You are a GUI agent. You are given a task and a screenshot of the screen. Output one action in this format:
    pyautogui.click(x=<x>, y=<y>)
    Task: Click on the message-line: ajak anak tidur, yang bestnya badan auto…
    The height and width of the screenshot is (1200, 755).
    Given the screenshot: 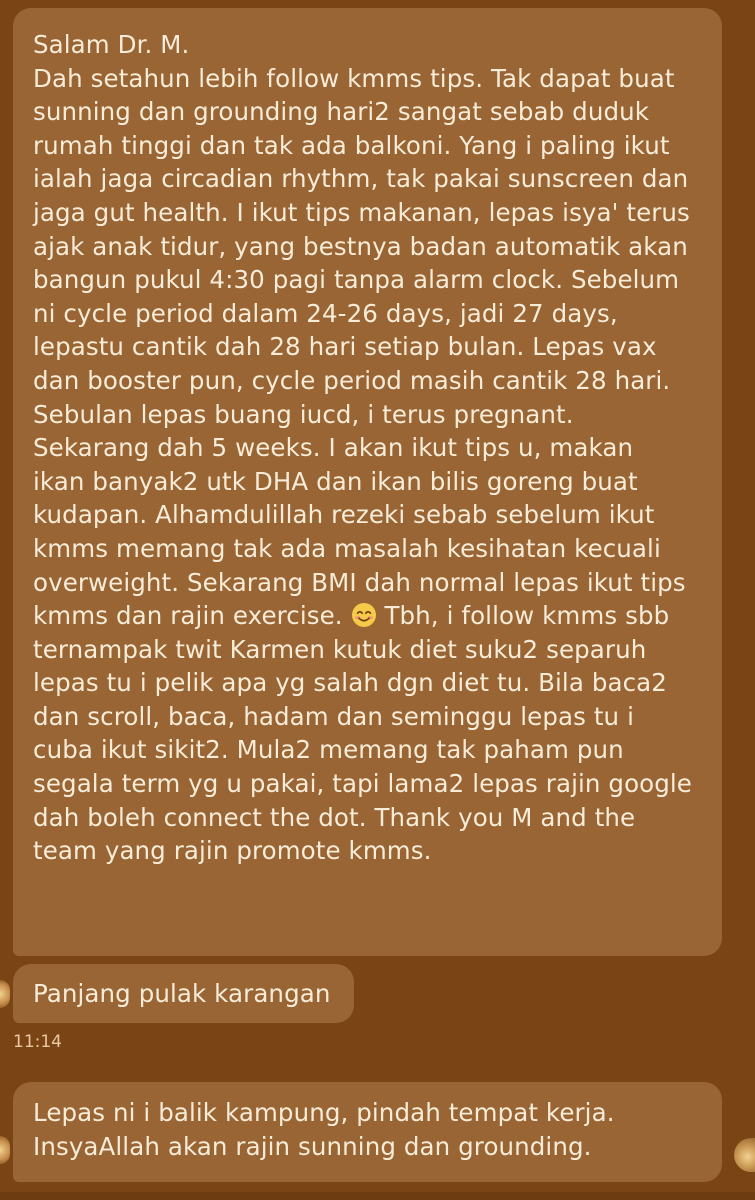 What is the action you would take?
    pyautogui.click(x=360, y=246)
    